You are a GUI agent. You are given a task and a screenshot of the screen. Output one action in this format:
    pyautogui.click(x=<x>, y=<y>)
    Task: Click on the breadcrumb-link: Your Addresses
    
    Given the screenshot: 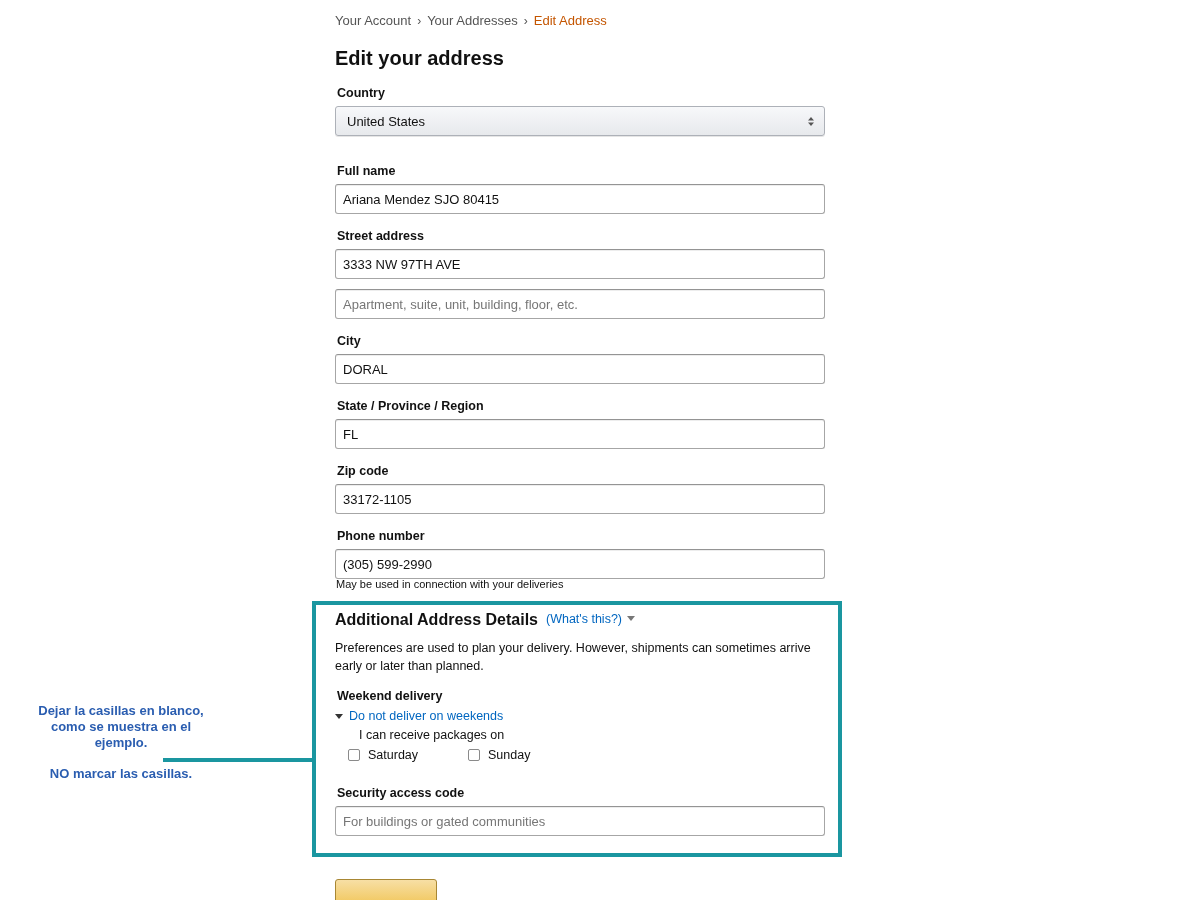 What is the action you would take?
    pyautogui.click(x=472, y=20)
    